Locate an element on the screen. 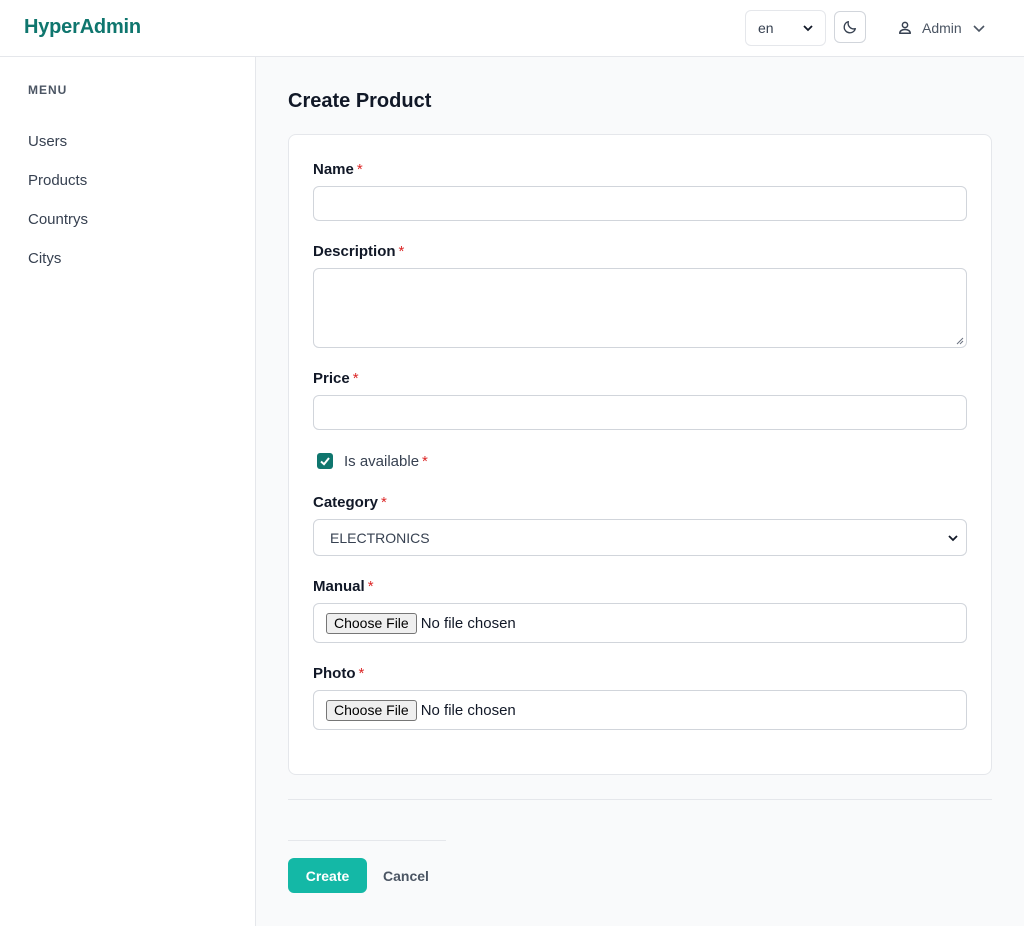  page-title: Create Product is located at coordinates (360, 101).